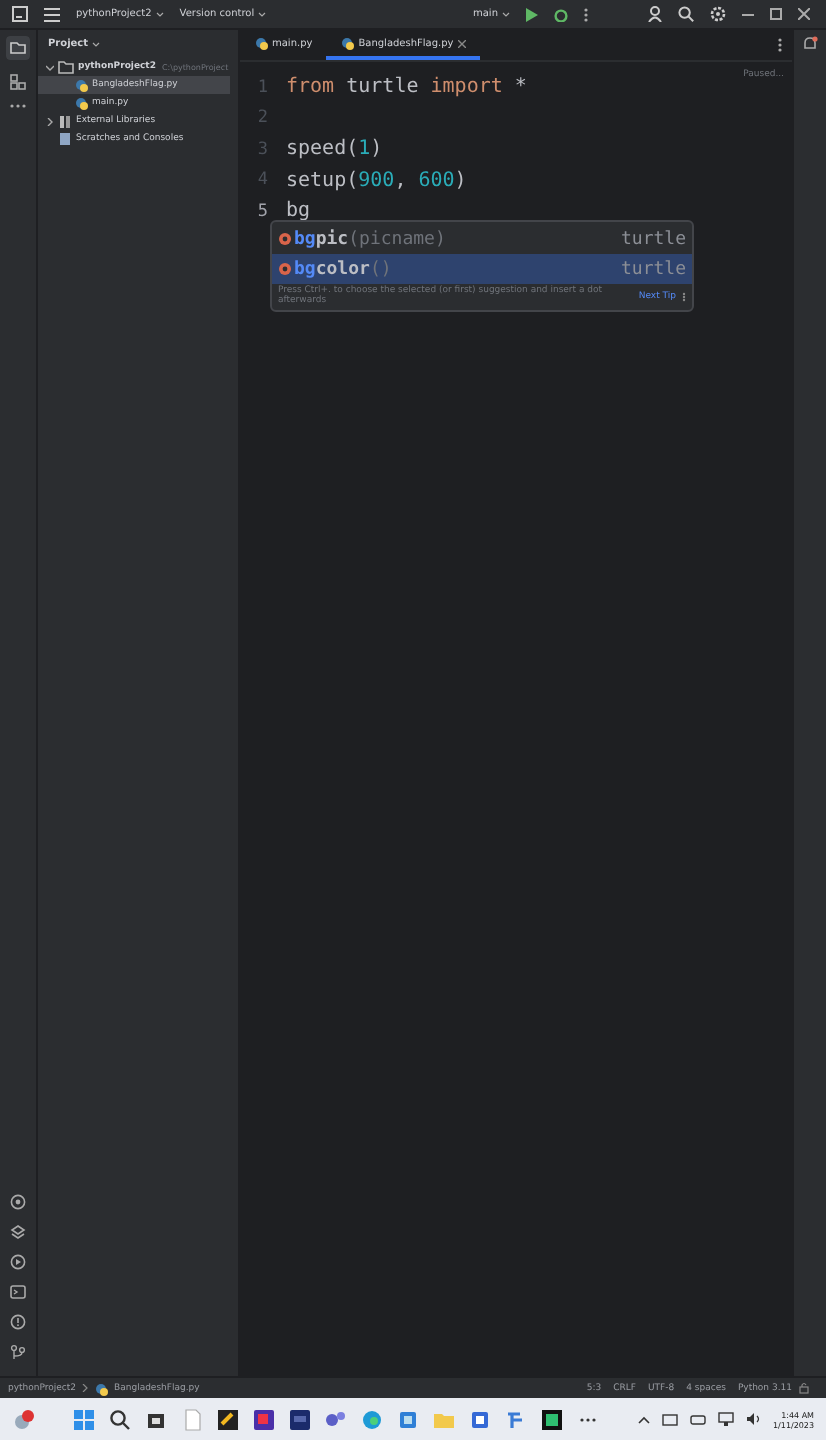  What do you see at coordinates (376, 180) in the screenshot?
I see `code-line: setup(900, 600)` at bounding box center [376, 180].